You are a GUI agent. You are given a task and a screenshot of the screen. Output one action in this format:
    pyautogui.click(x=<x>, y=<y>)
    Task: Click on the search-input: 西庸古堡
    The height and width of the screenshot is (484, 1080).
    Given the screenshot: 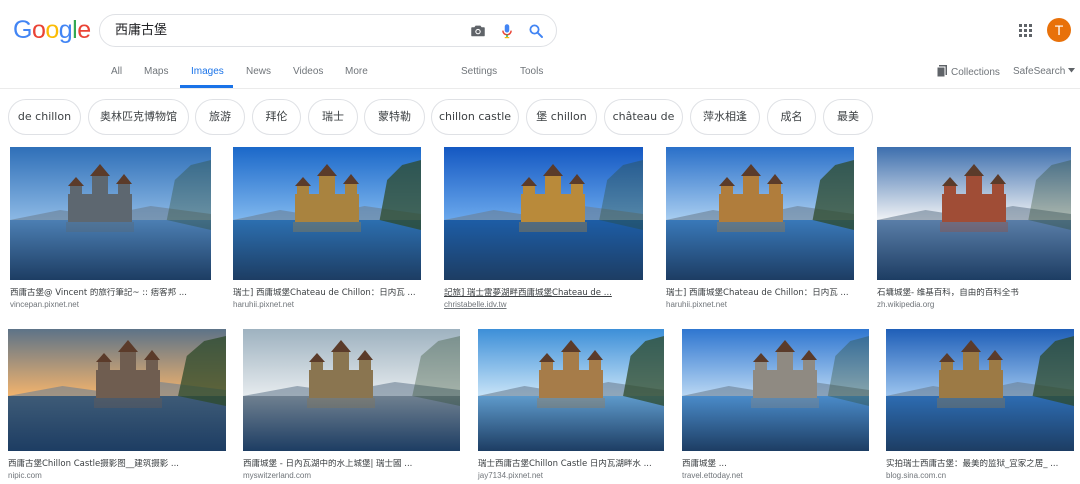 What is the action you would take?
    pyautogui.click(x=141, y=31)
    